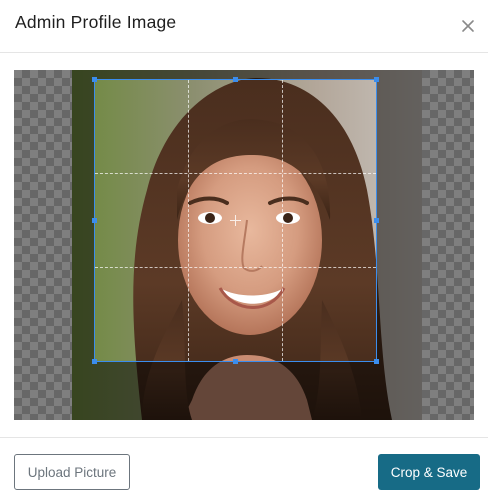  Describe the element at coordinates (429, 472) in the screenshot. I see `crop-save-button: Crop & Save` at that location.